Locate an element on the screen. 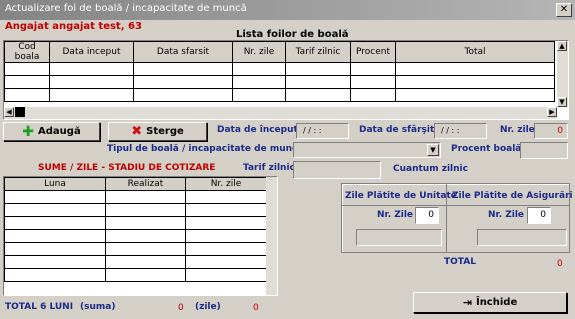 The image size is (575, 319). group-divider-h is located at coordinates (455, 205).